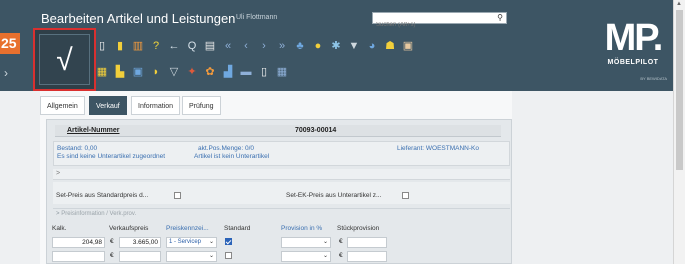 Image resolution: width=685 pixels, height=264 pixels. Describe the element at coordinates (432, 25) in the screenshot. I see `search-input` at that location.